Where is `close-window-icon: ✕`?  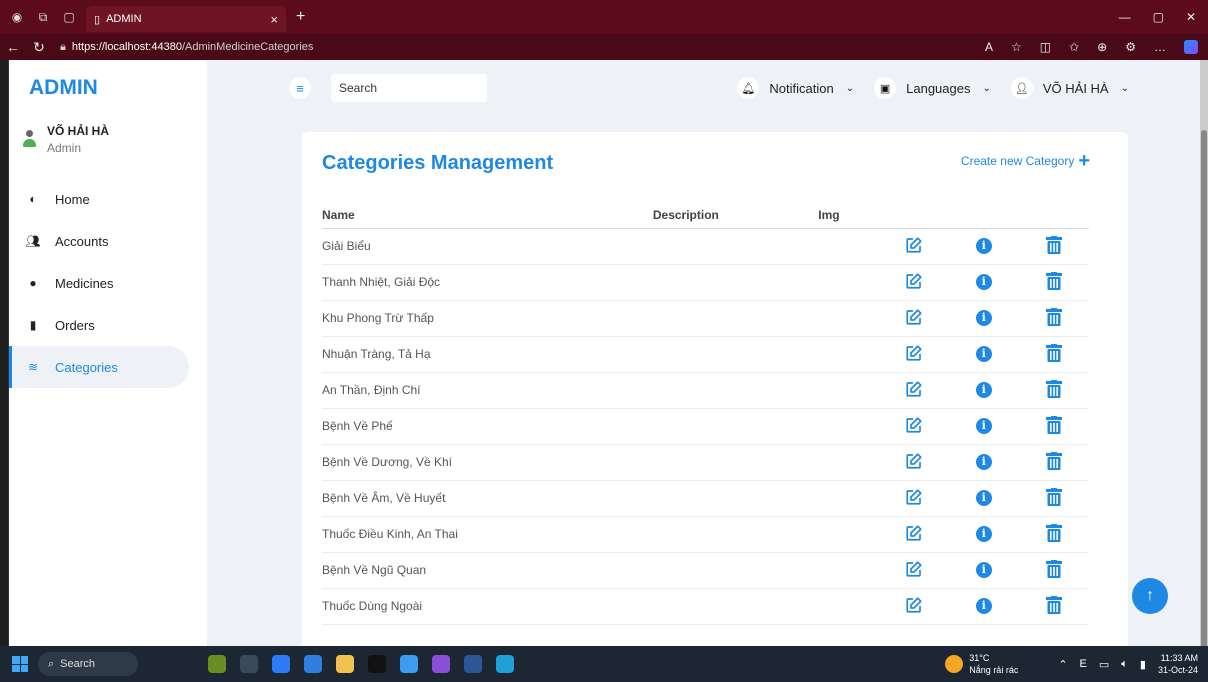
close-window-icon: ✕ is located at coordinates (1191, 17).